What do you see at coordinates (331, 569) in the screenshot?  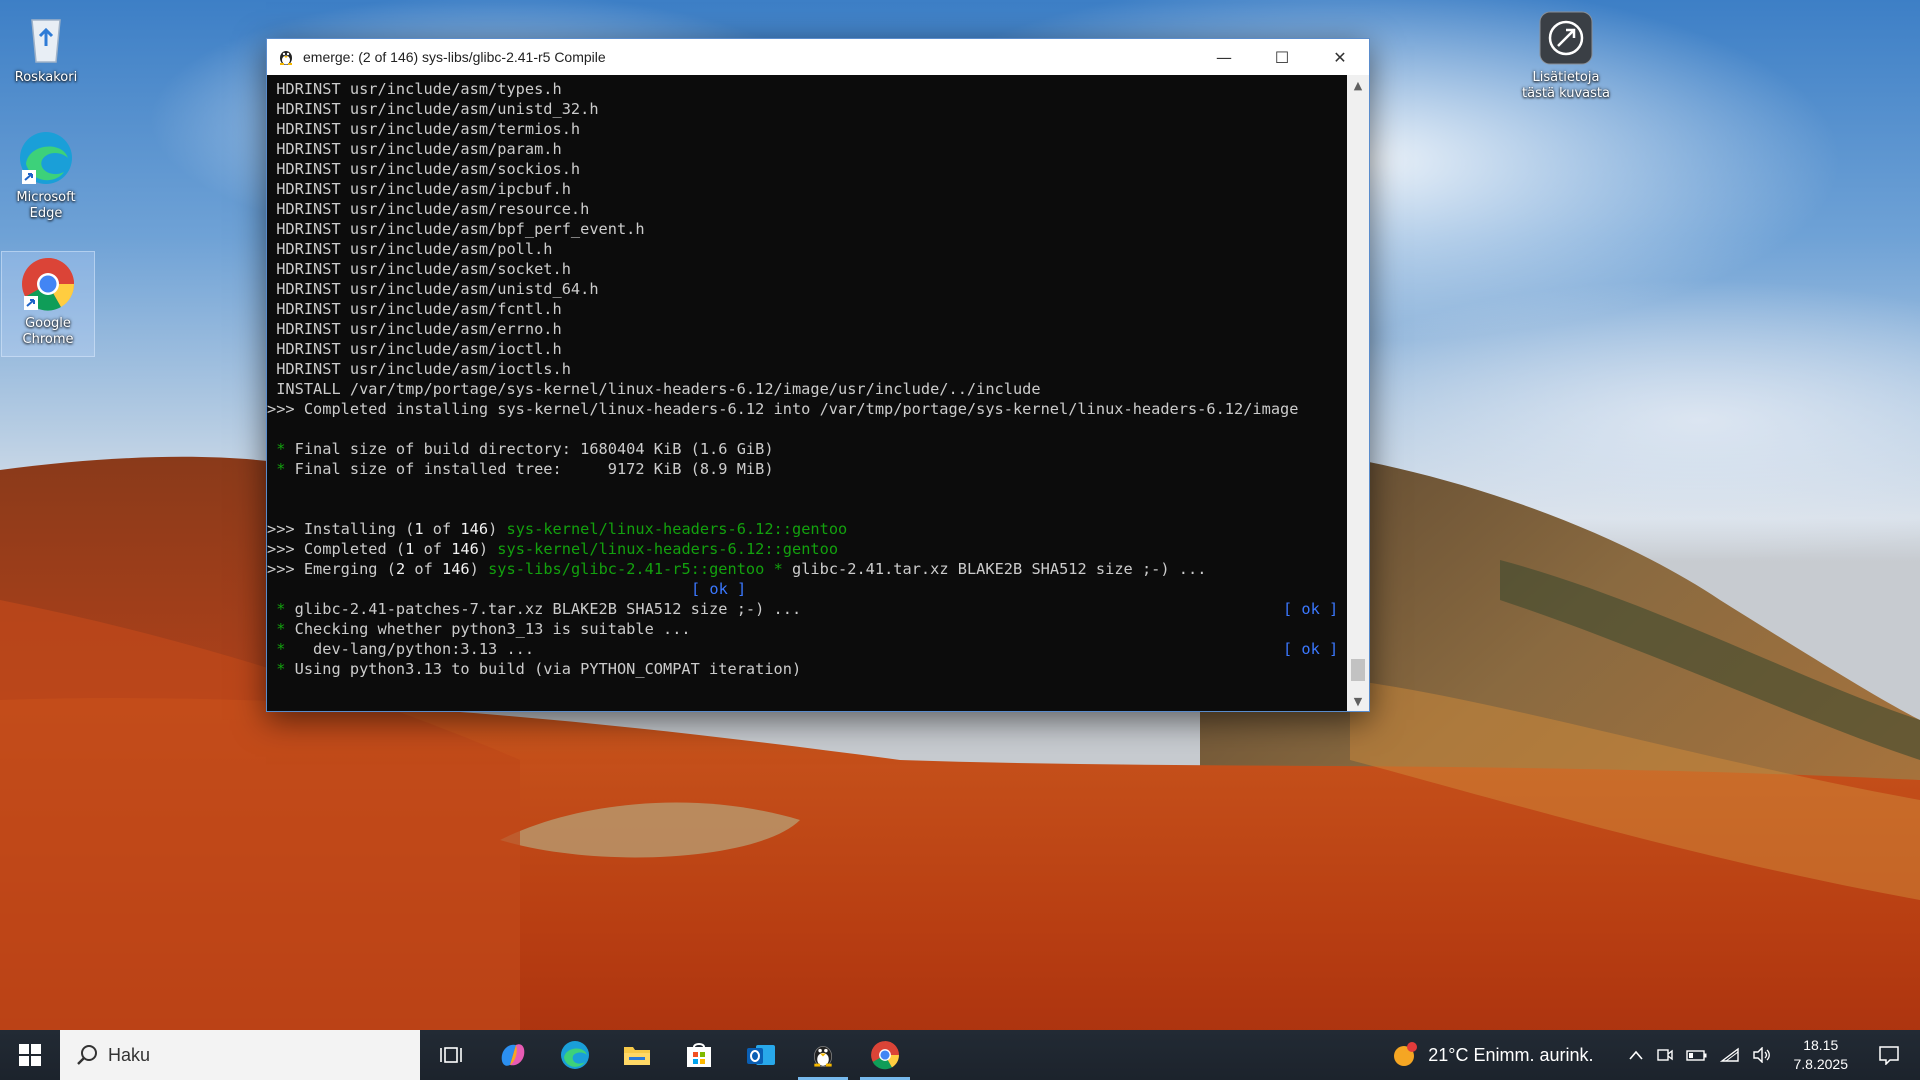 I see `line-text: >>> Emerging (` at bounding box center [331, 569].